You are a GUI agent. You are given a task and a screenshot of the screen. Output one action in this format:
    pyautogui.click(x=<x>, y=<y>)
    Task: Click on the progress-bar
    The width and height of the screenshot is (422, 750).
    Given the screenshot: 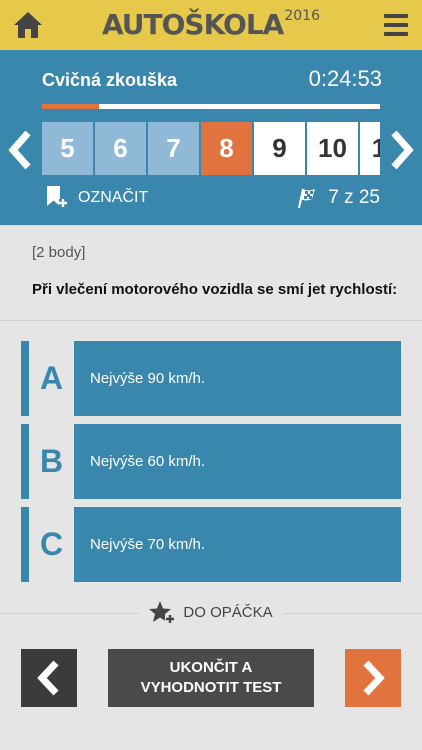 What is the action you would take?
    pyautogui.click(x=211, y=106)
    